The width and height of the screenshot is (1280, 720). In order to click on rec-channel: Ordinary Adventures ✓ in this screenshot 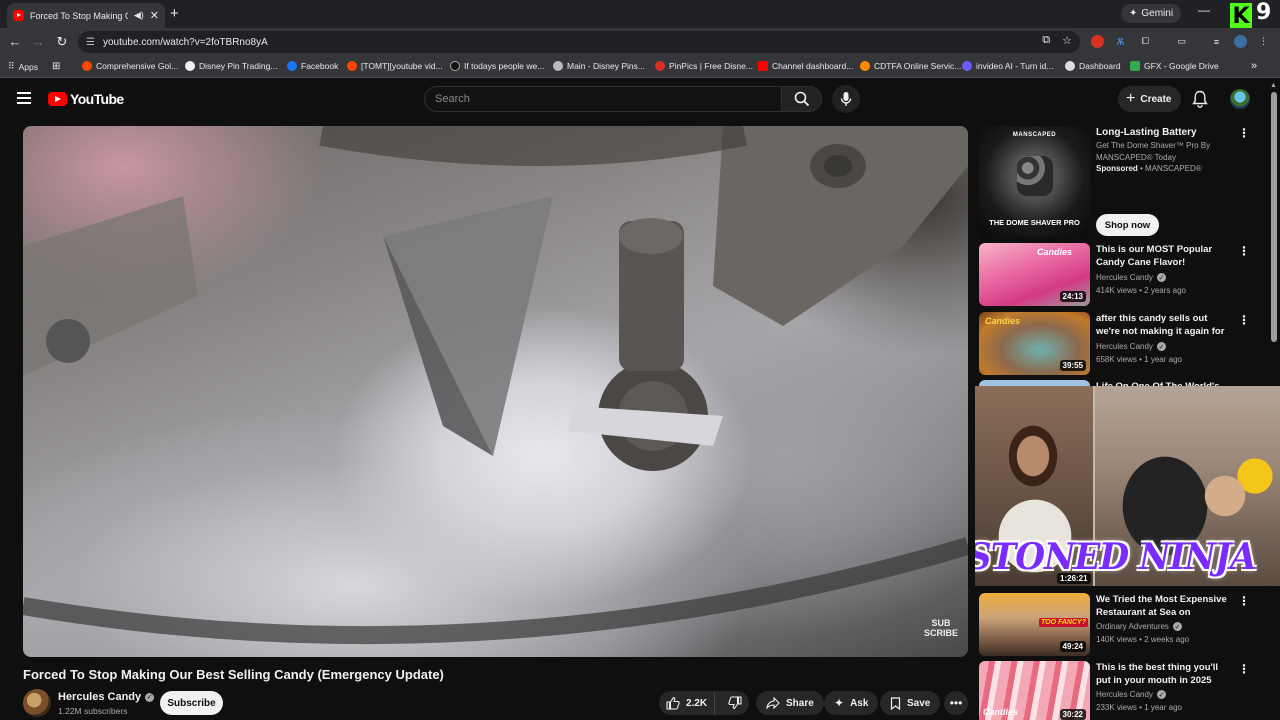, I will do `click(1139, 626)`.